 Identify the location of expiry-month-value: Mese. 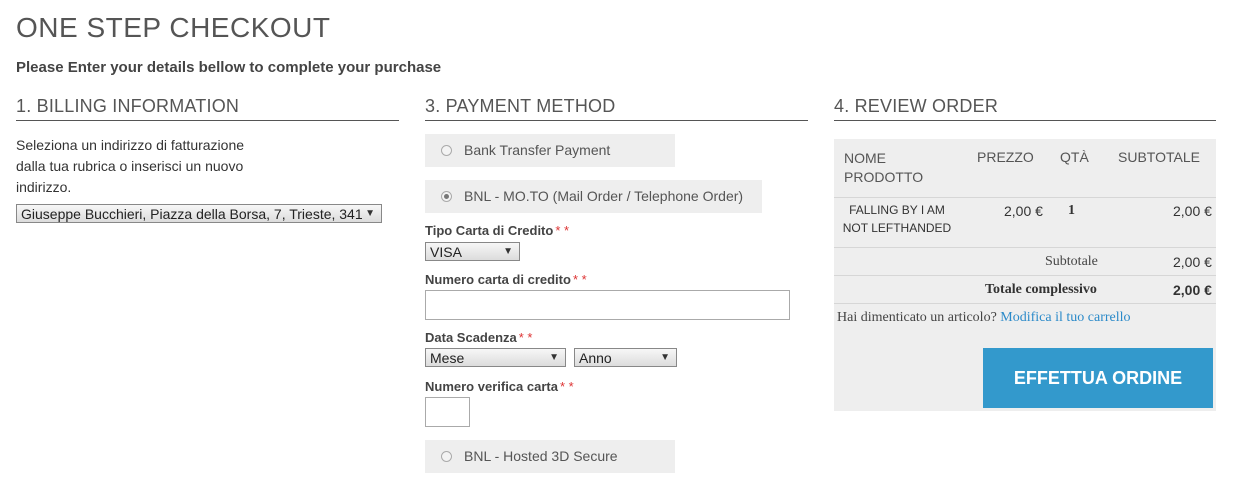
(447, 358).